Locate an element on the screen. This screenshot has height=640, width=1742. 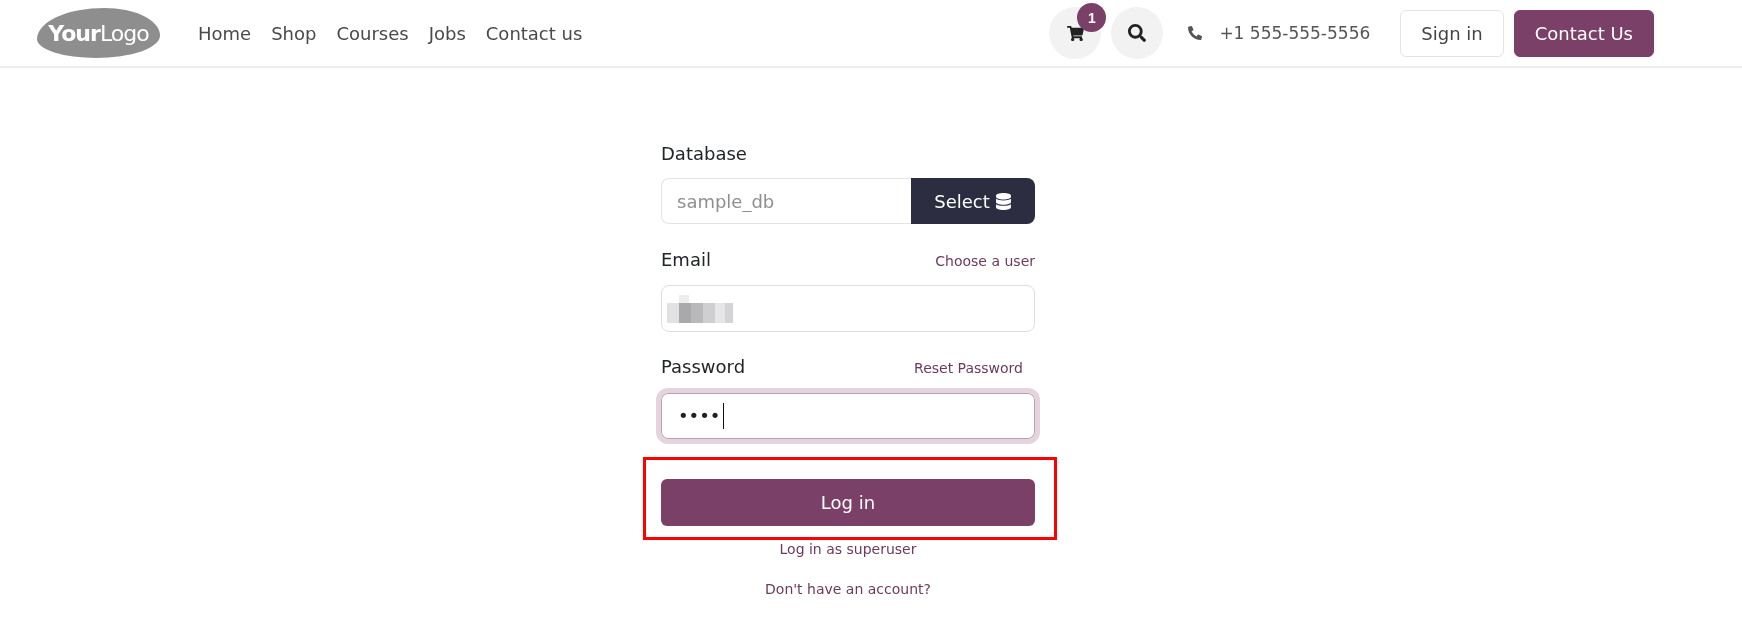
phone-number: +1 555-555-5556 is located at coordinates (1295, 33).